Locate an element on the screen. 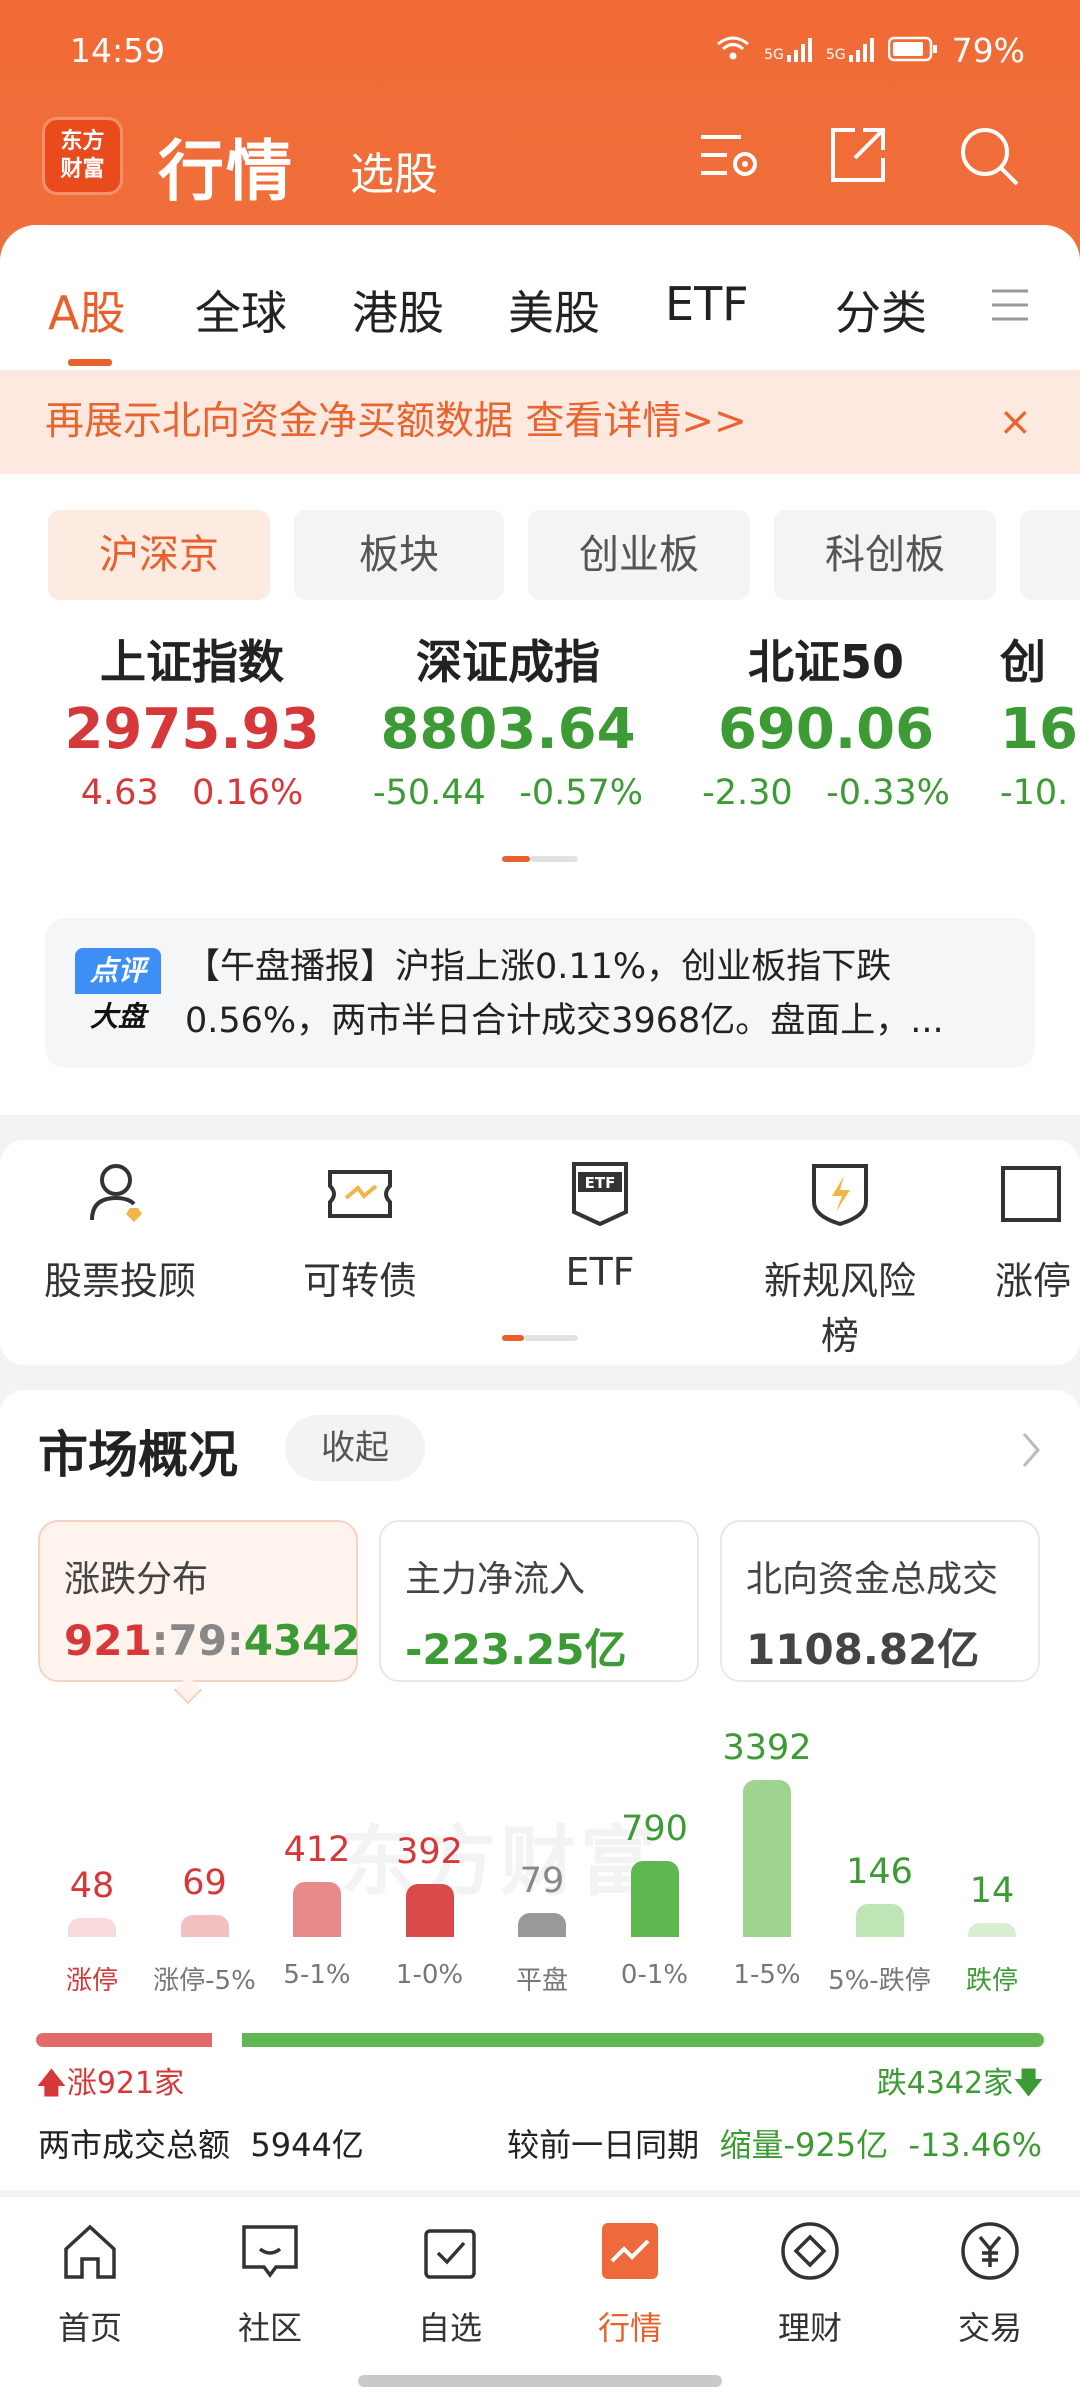 The width and height of the screenshot is (1080, 2400). feature-etf: ETF ETF is located at coordinates (600, 1226).